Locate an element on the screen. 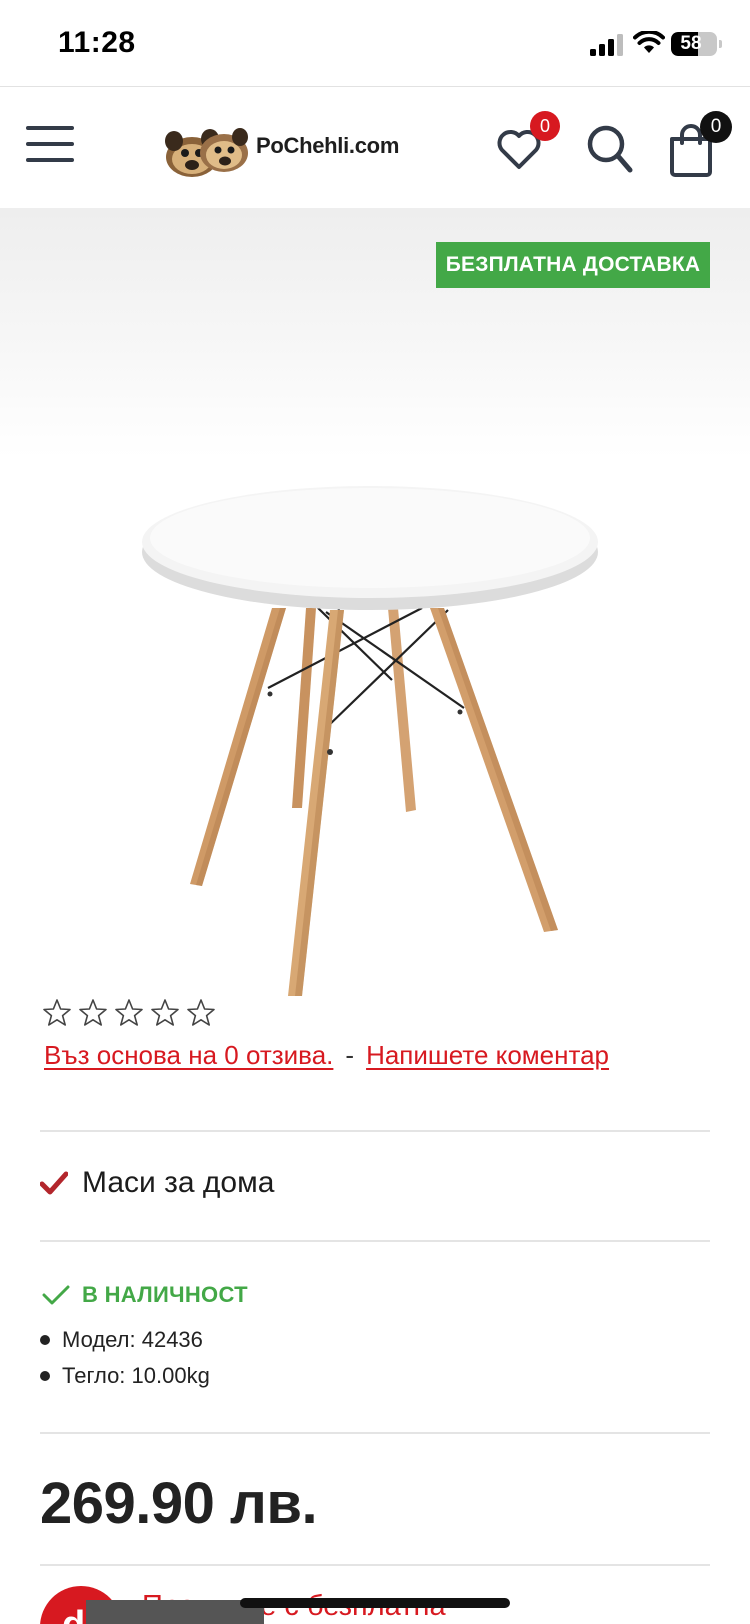 The width and height of the screenshot is (750, 1624). overlay-bar is located at coordinates (175, 1612).